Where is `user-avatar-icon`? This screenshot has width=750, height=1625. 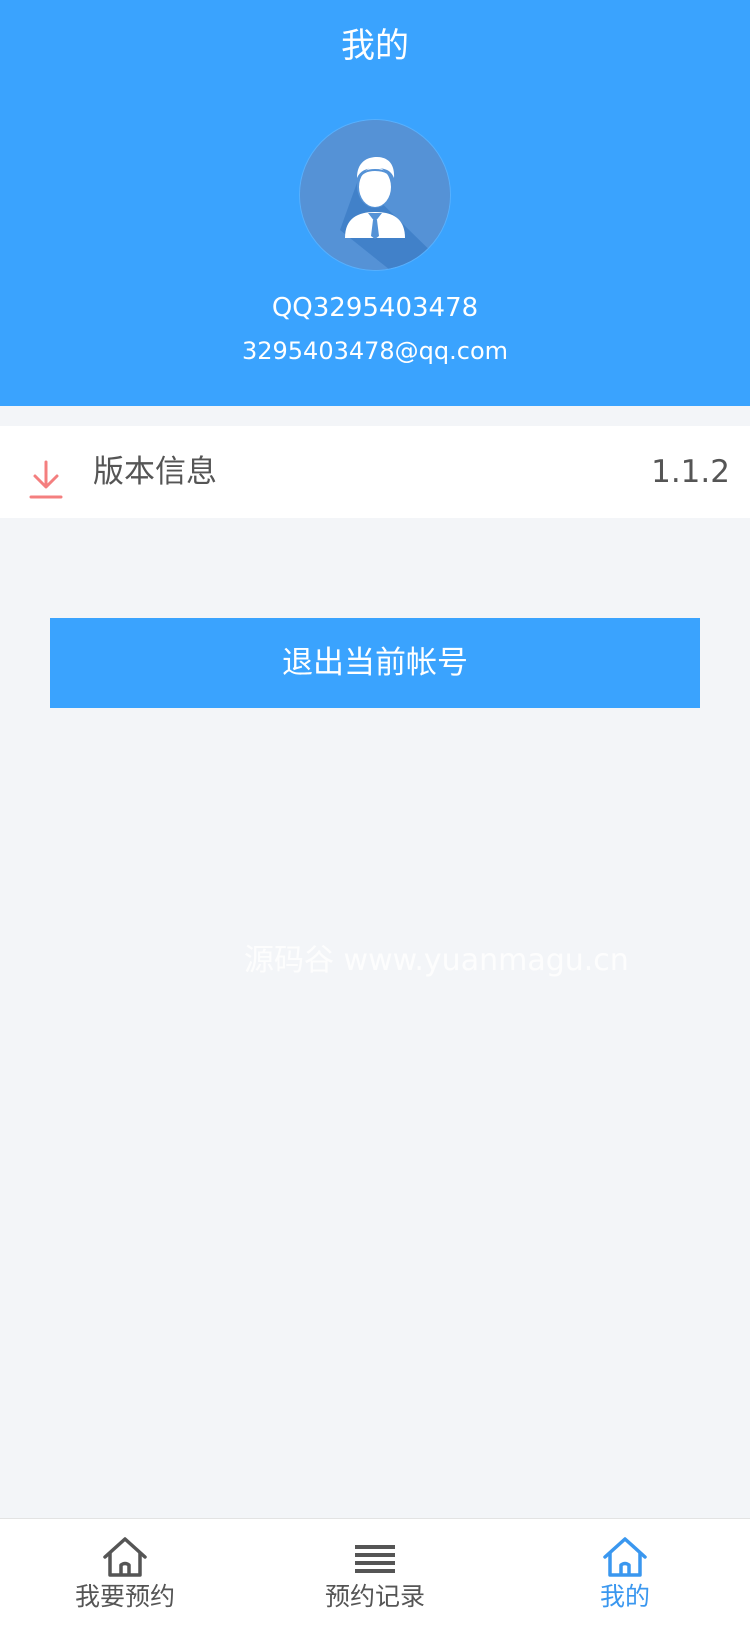 user-avatar-icon is located at coordinates (375, 195).